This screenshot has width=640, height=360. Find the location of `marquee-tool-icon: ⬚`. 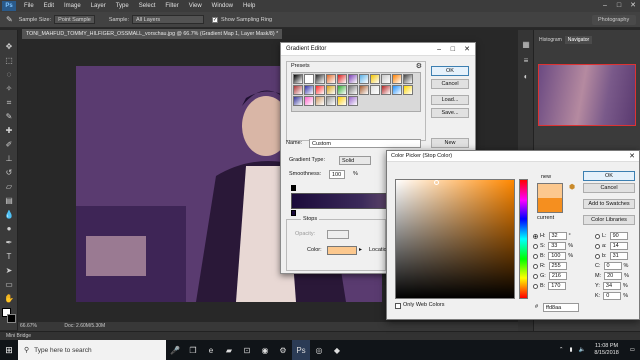

marquee-tool-icon: ⬚ is located at coordinates (9, 61).